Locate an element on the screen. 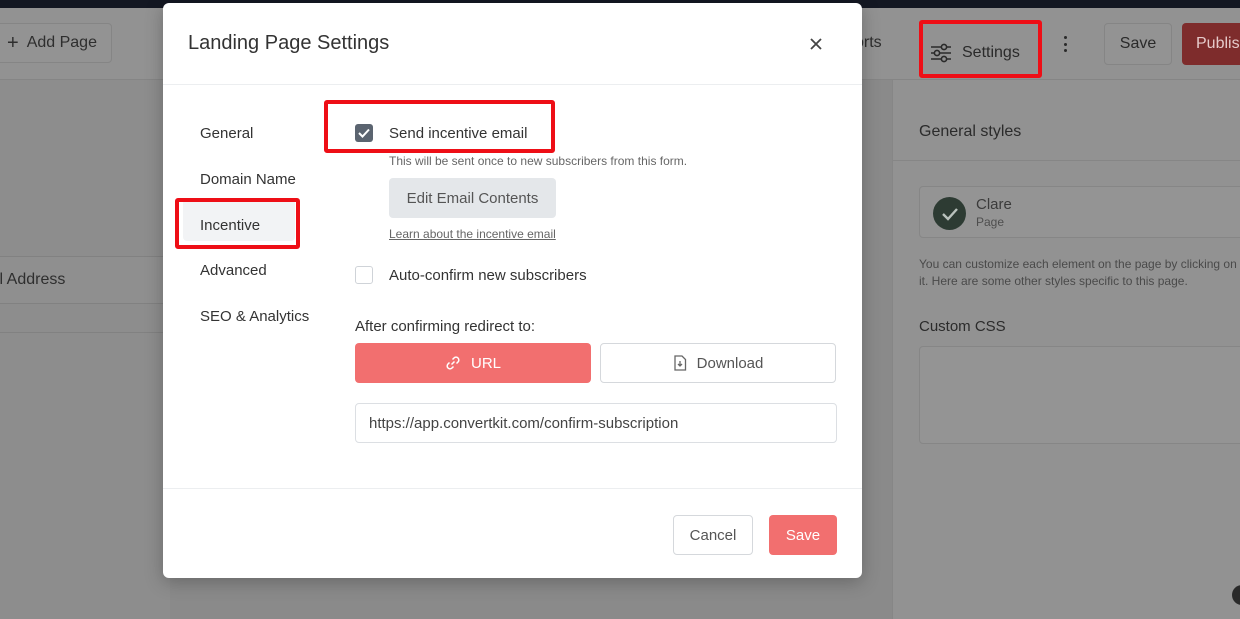  redirect-url-input is located at coordinates (596, 423).